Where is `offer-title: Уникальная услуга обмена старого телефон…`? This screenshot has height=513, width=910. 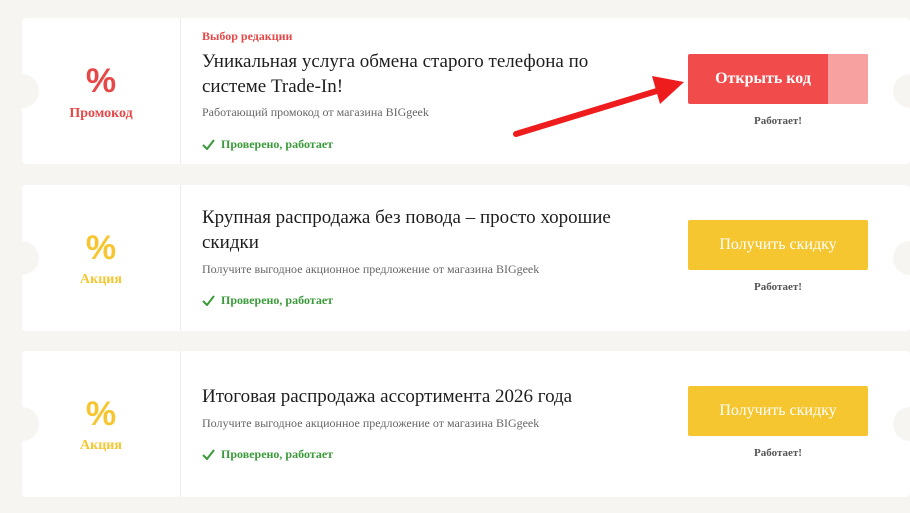
offer-title: Уникальная услуга обмена старого телефон… is located at coordinates (429, 74).